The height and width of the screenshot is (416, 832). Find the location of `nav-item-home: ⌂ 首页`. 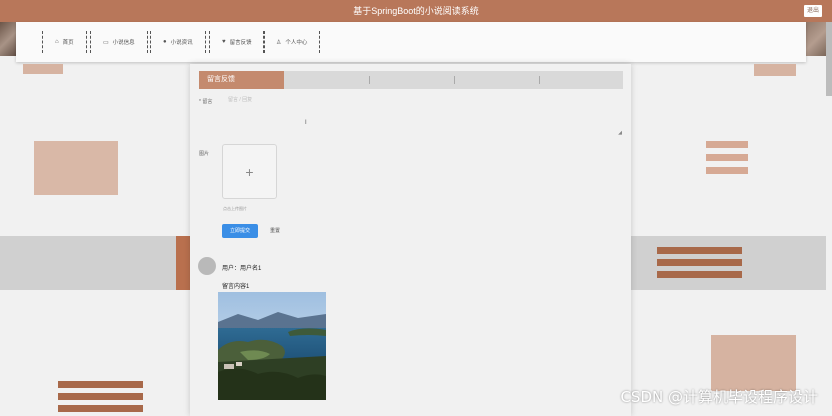

nav-item-home: ⌂ 首页 is located at coordinates (64, 42).